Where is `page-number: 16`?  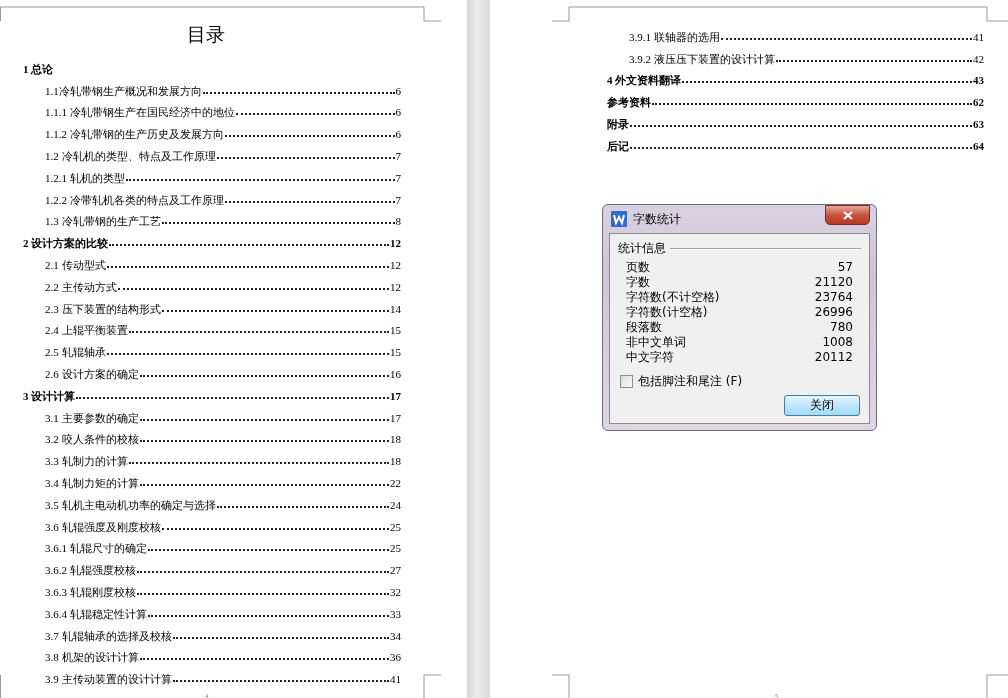 page-number: 16 is located at coordinates (395, 373).